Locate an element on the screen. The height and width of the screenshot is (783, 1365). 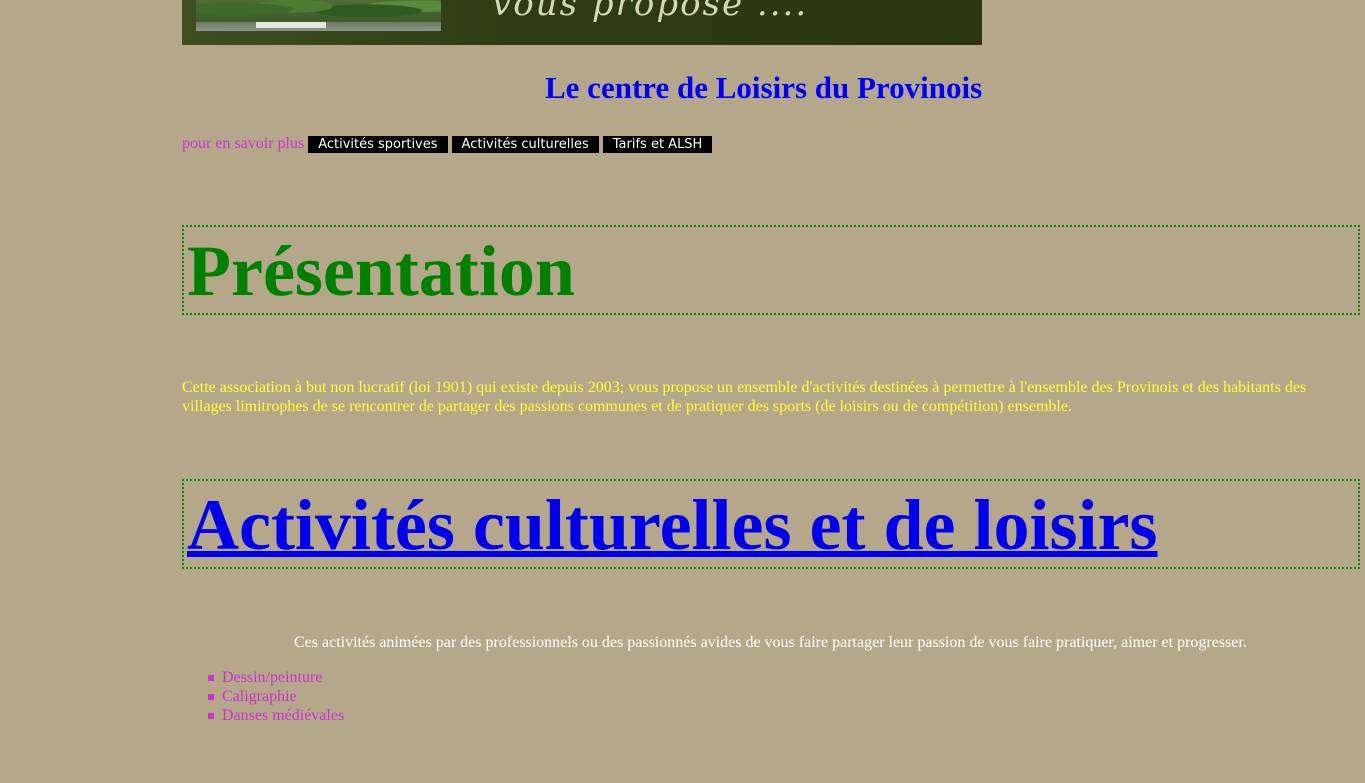
activities-heading-box: Activités culturelles et de loisirs is located at coordinates (771, 524).